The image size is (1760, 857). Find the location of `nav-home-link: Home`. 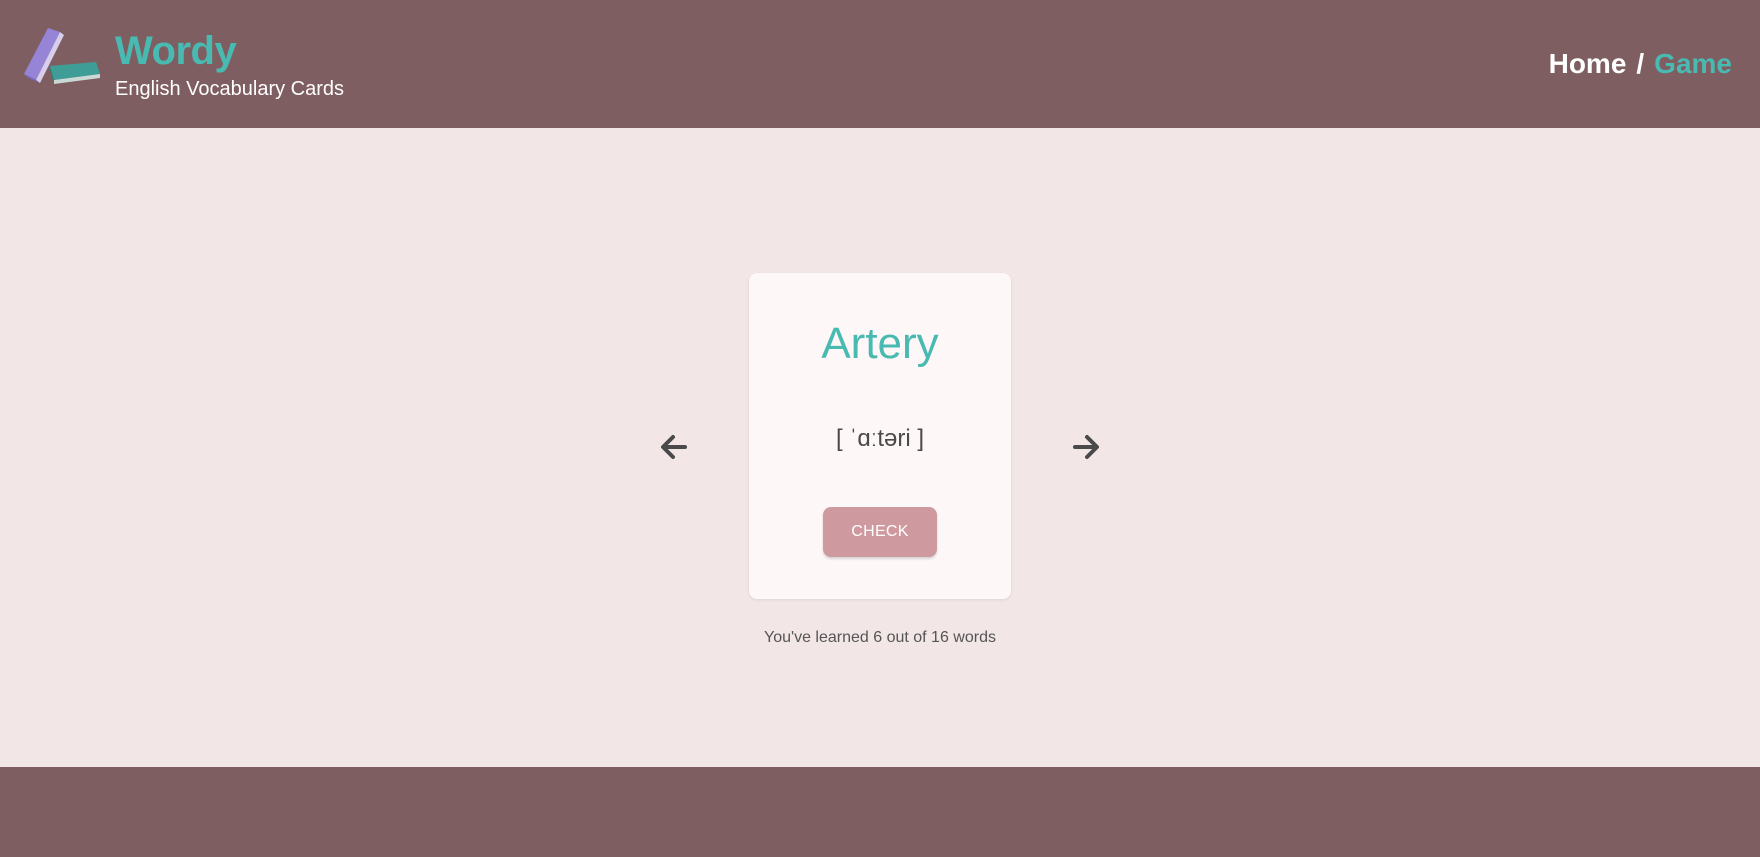

nav-home-link: Home is located at coordinates (1588, 64).